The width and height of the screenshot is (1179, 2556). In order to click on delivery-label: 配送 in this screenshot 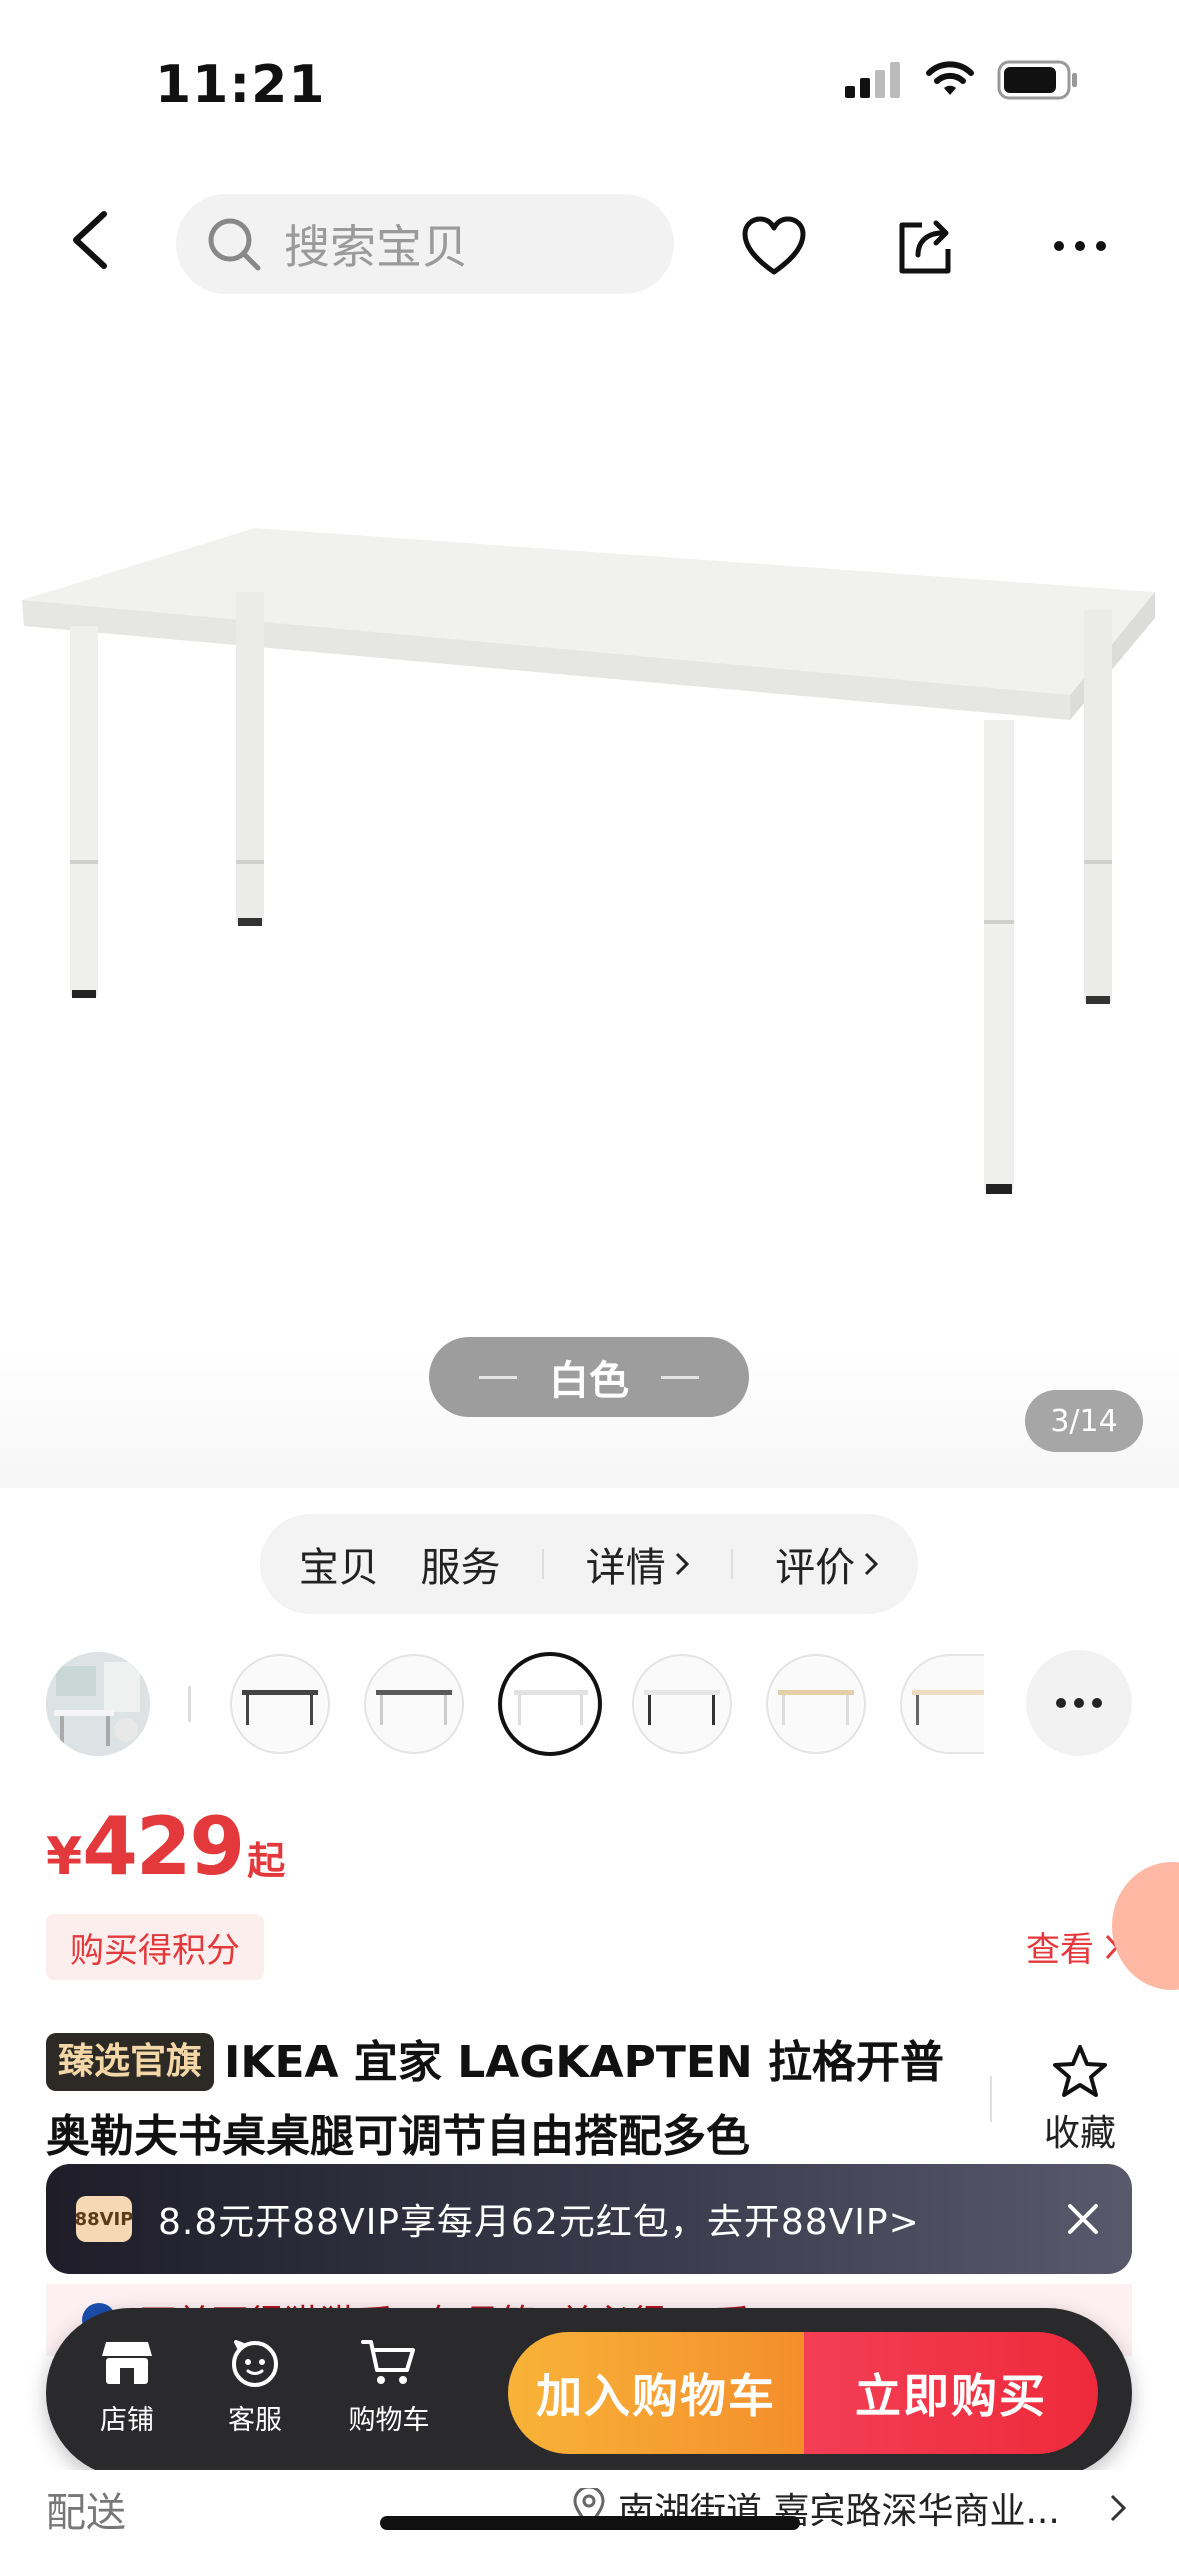, I will do `click(86, 2513)`.